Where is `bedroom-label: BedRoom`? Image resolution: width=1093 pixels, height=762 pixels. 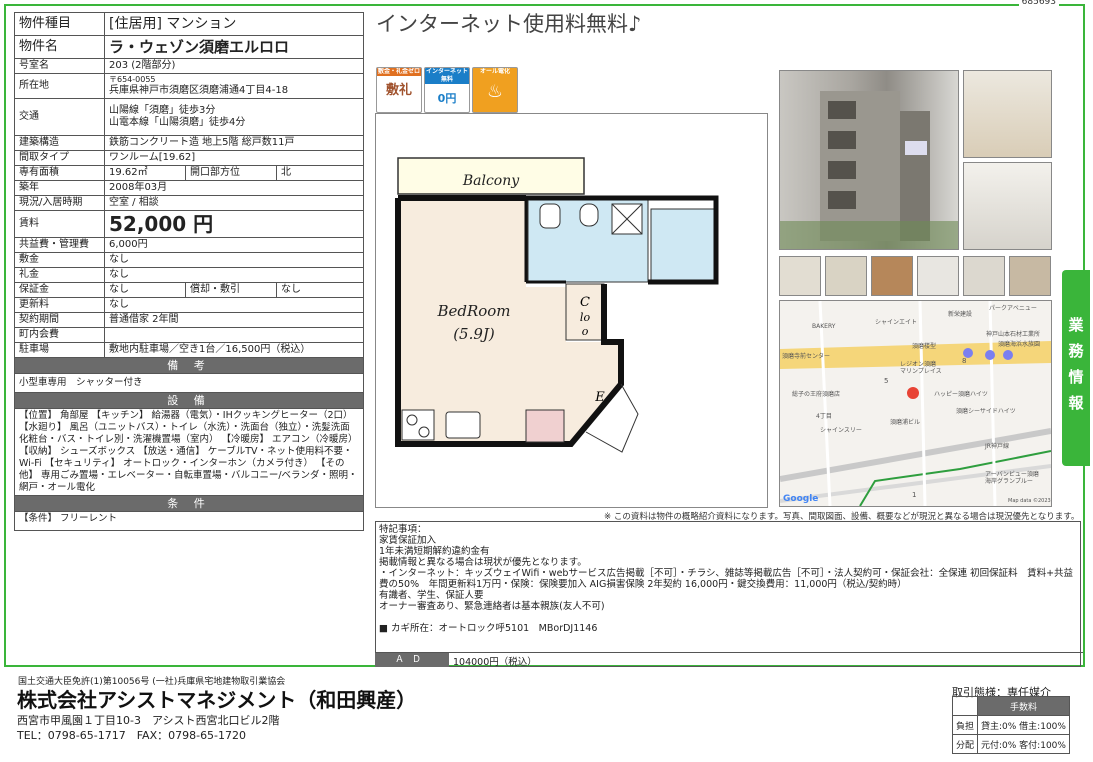
bedroom-label: BedRoom is located at coordinates (473, 311).